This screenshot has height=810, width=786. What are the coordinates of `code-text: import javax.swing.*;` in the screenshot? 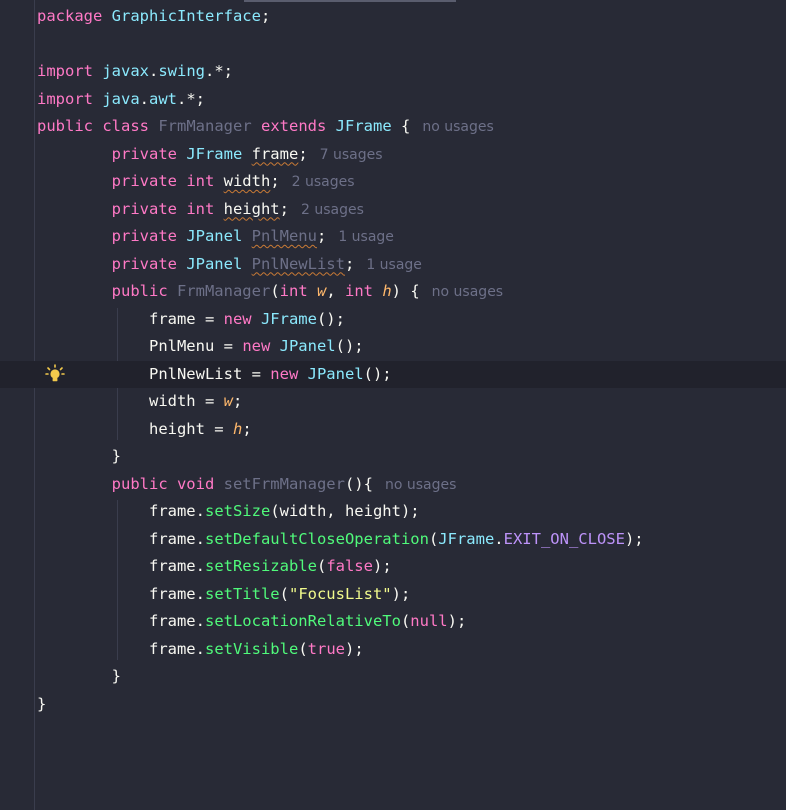 It's located at (135, 72).